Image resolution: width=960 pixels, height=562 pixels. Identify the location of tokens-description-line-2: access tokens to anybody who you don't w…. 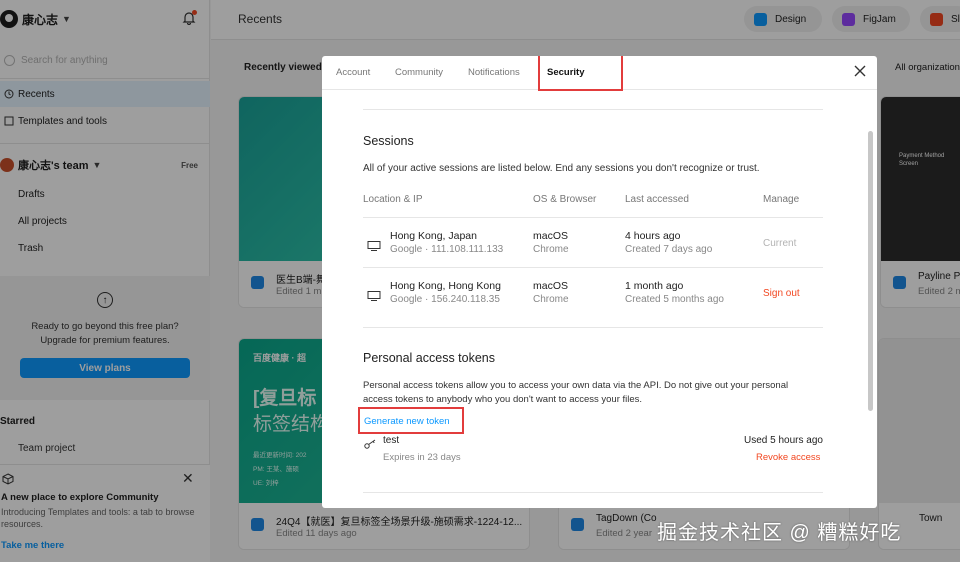
(503, 399).